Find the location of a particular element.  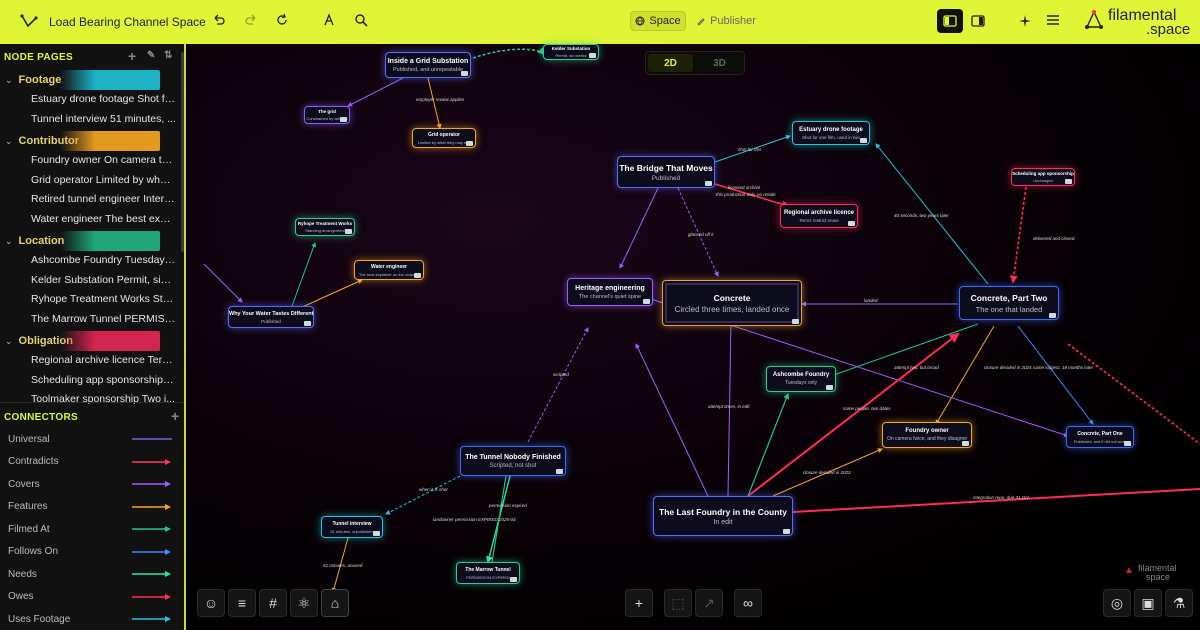

add-page-icon: + is located at coordinates (132, 56).